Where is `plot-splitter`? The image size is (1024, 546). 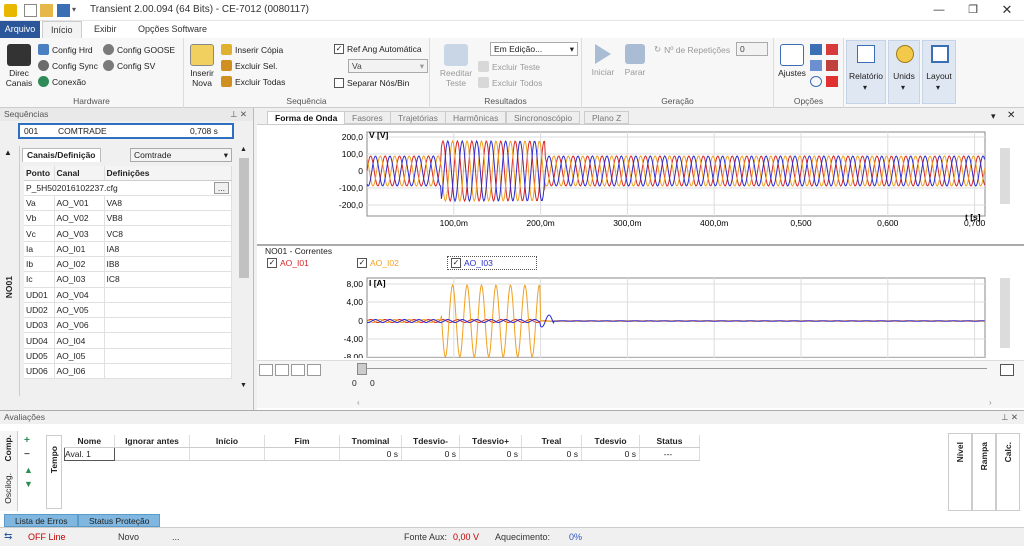
plot-splitter is located at coordinates (640, 245).